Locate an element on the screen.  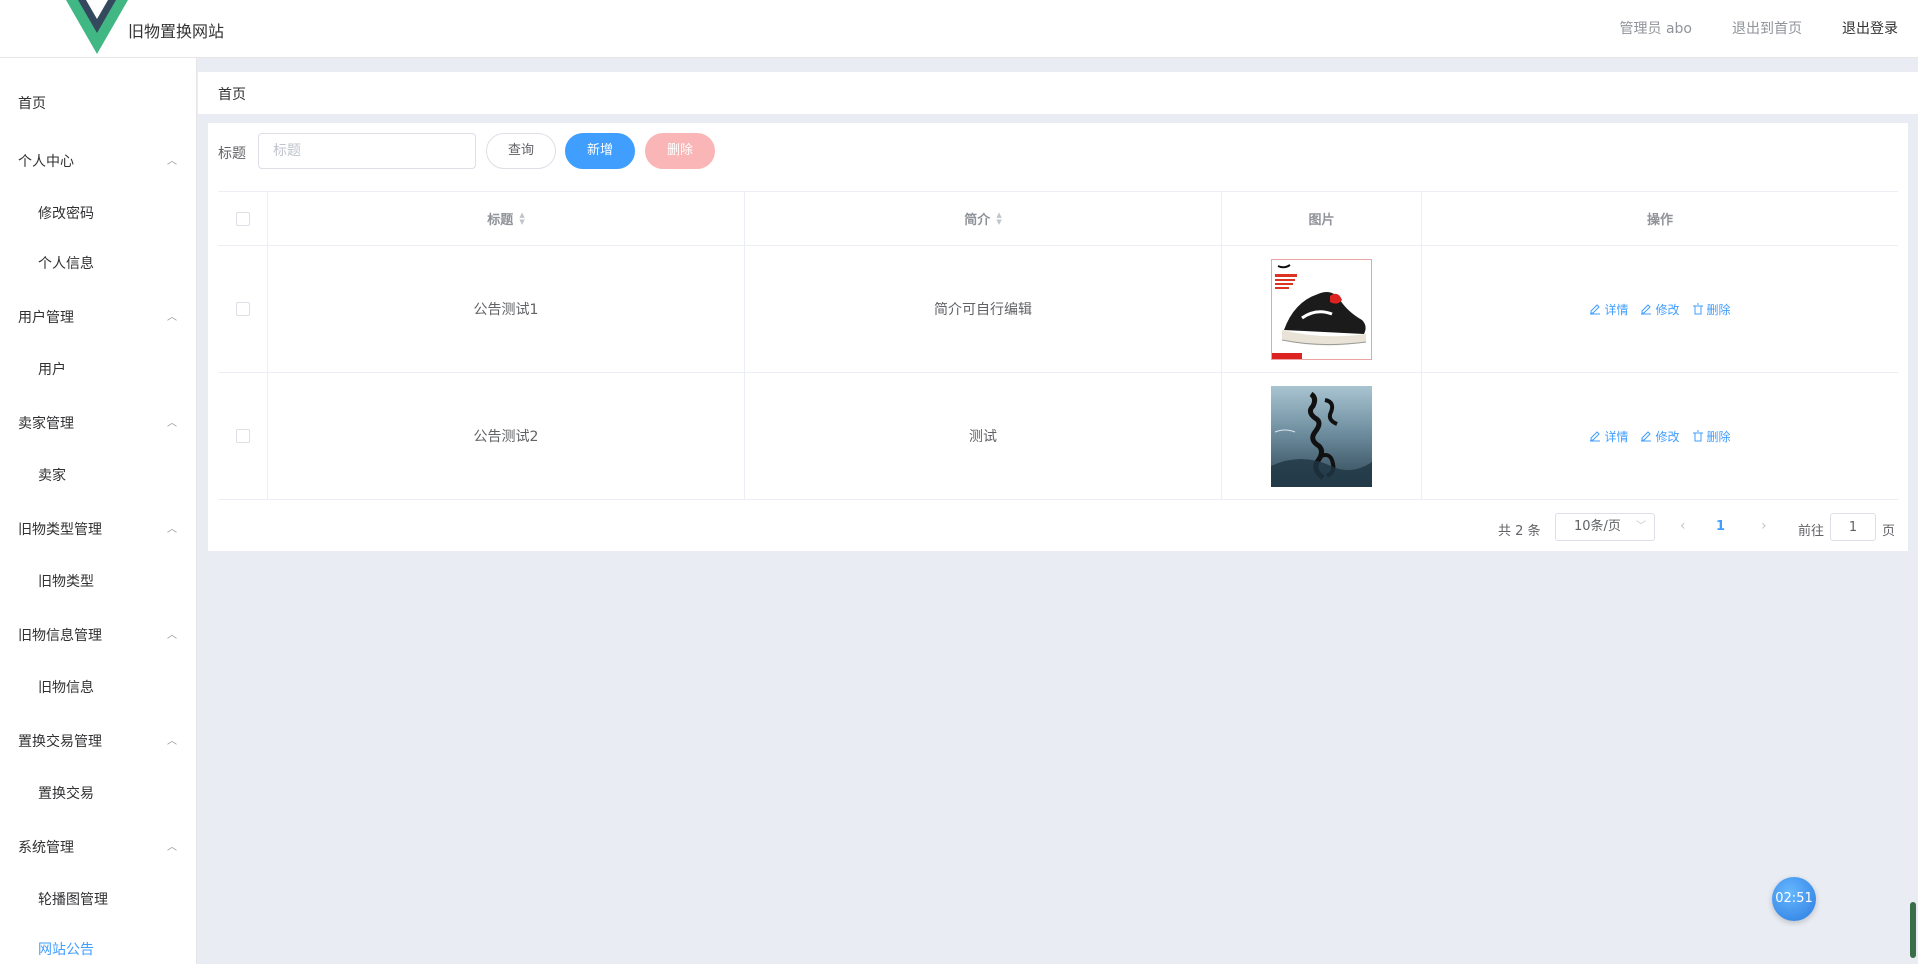
top-header: 旧物置换网站 管理员 abo 退出到首页 退出登录 is located at coordinates (959, 29).